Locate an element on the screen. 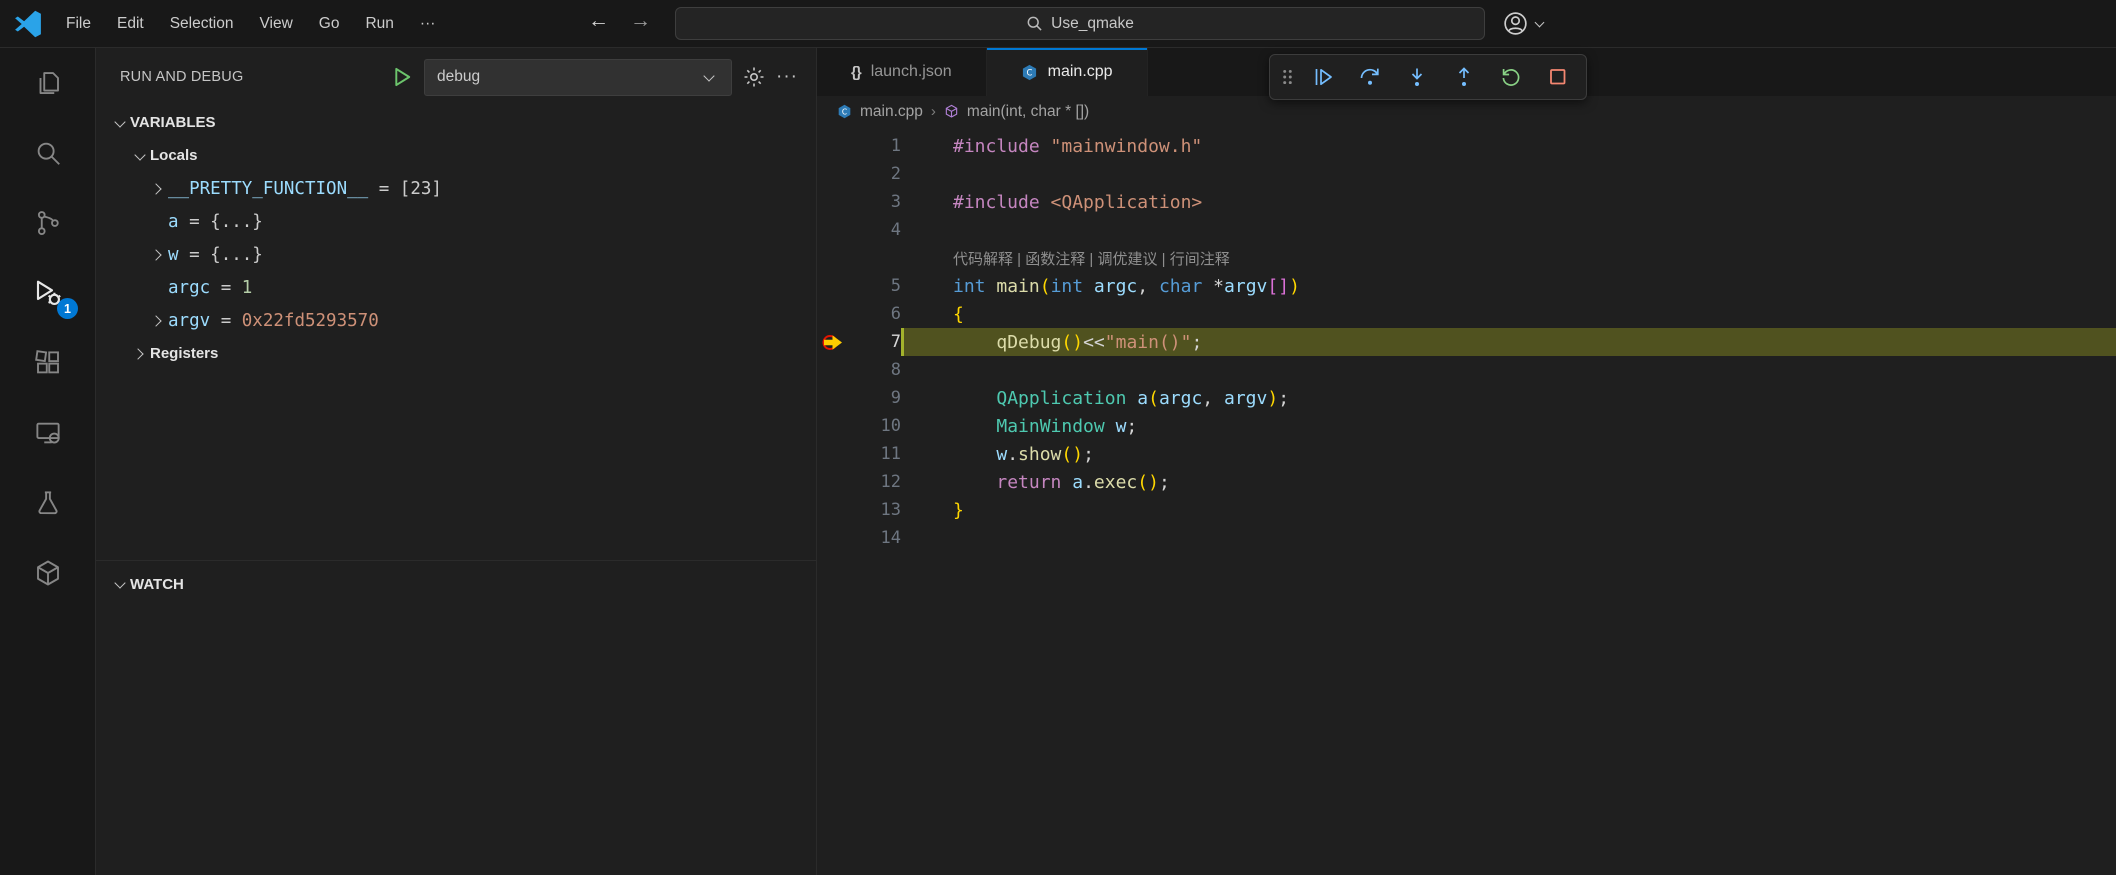  line-number: 2 is located at coordinates (881, 174).